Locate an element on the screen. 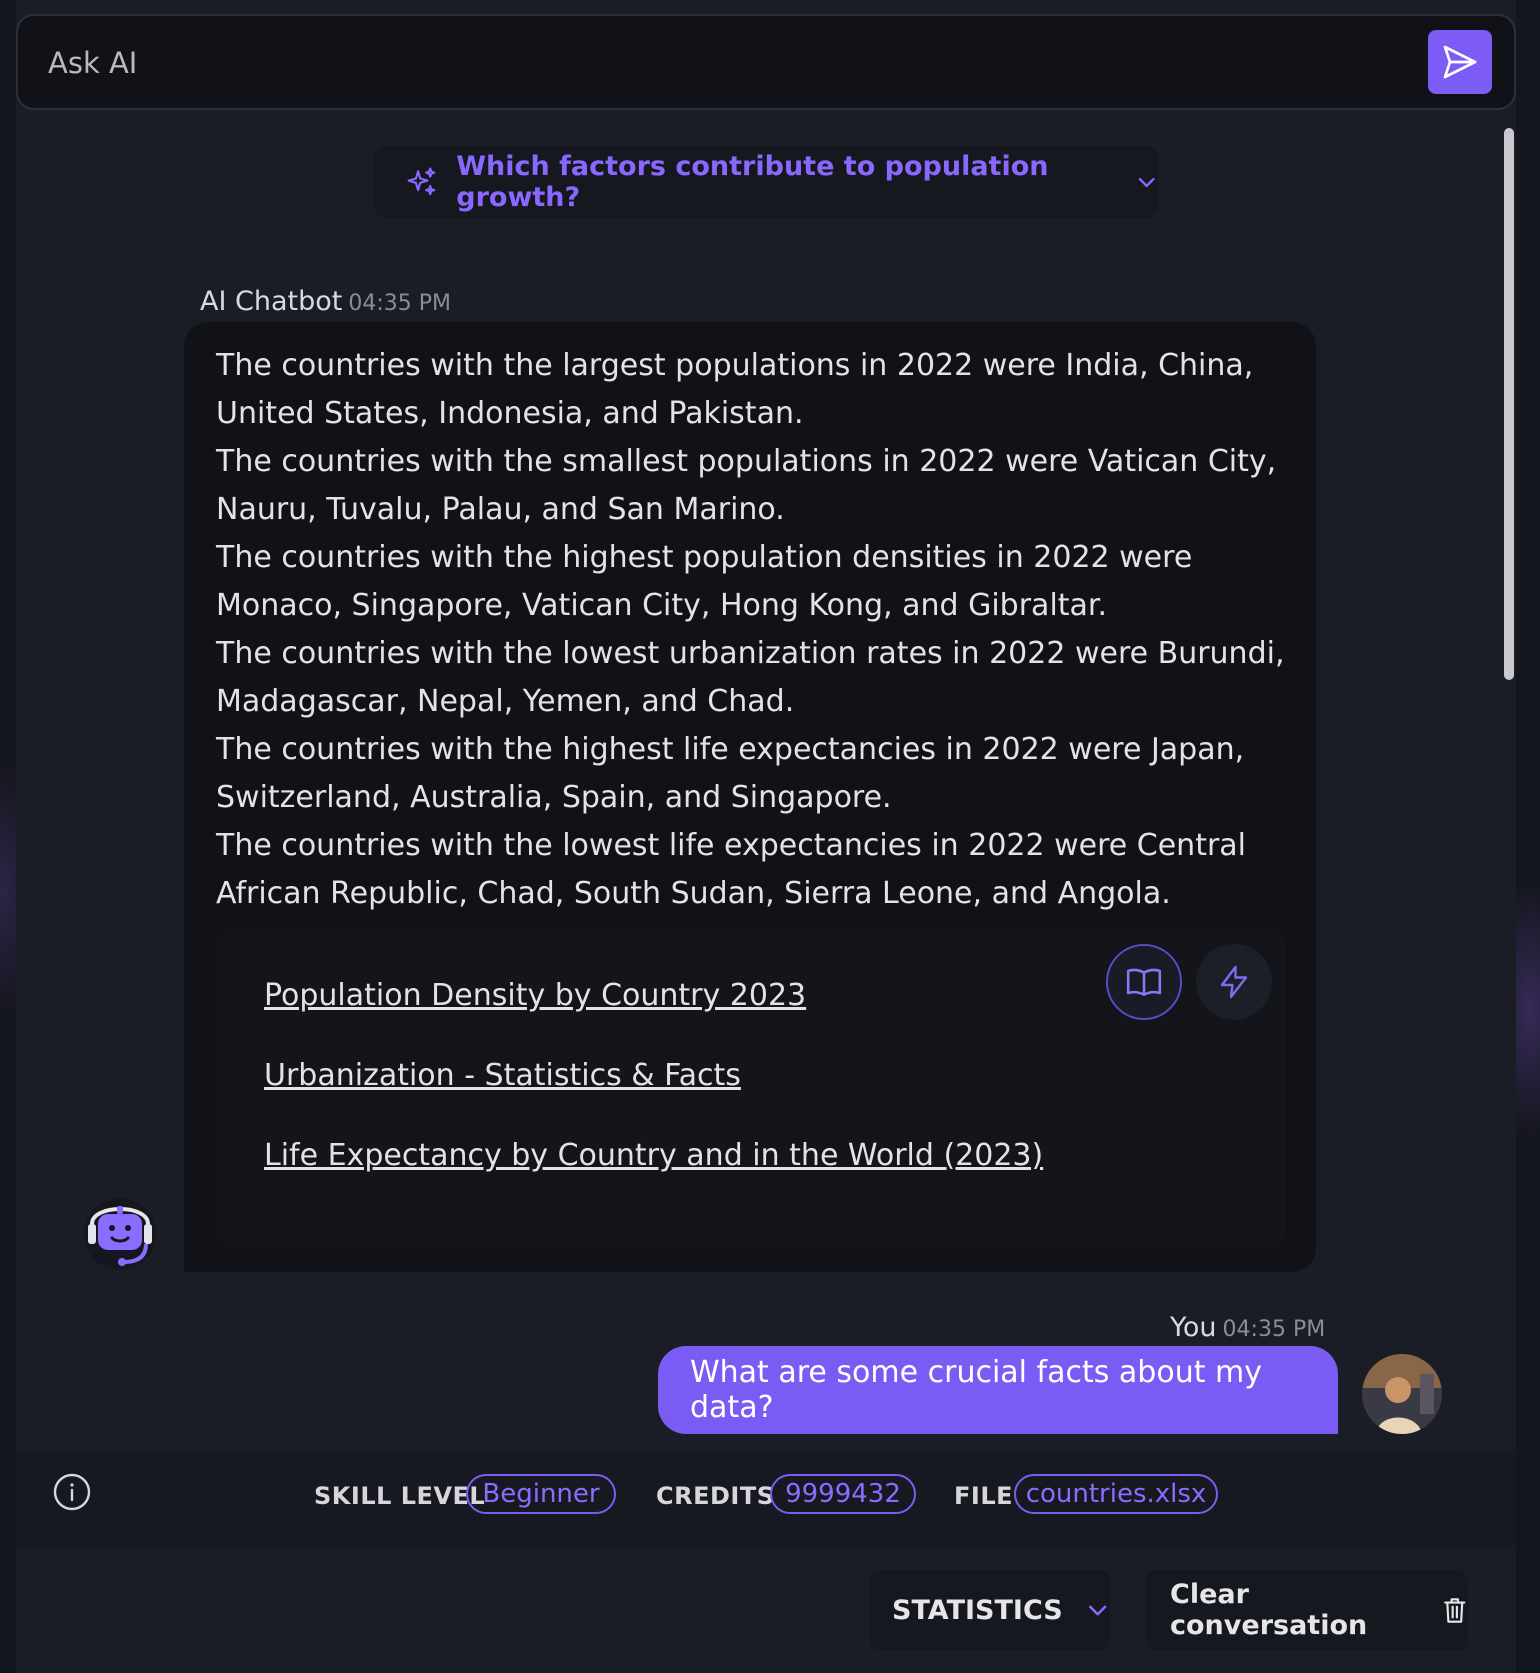  credits-label: CREDITS is located at coordinates (715, 1496).